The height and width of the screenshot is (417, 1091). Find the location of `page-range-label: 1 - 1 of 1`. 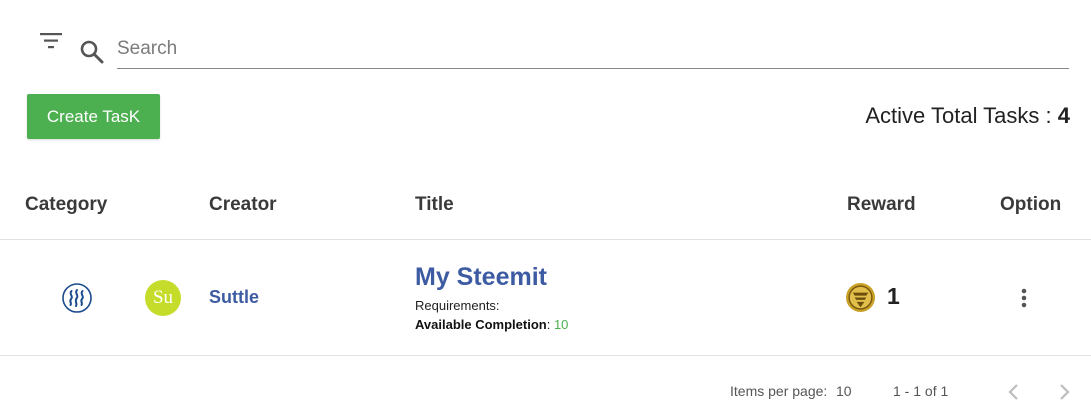

page-range-label: 1 - 1 of 1 is located at coordinates (921, 391).